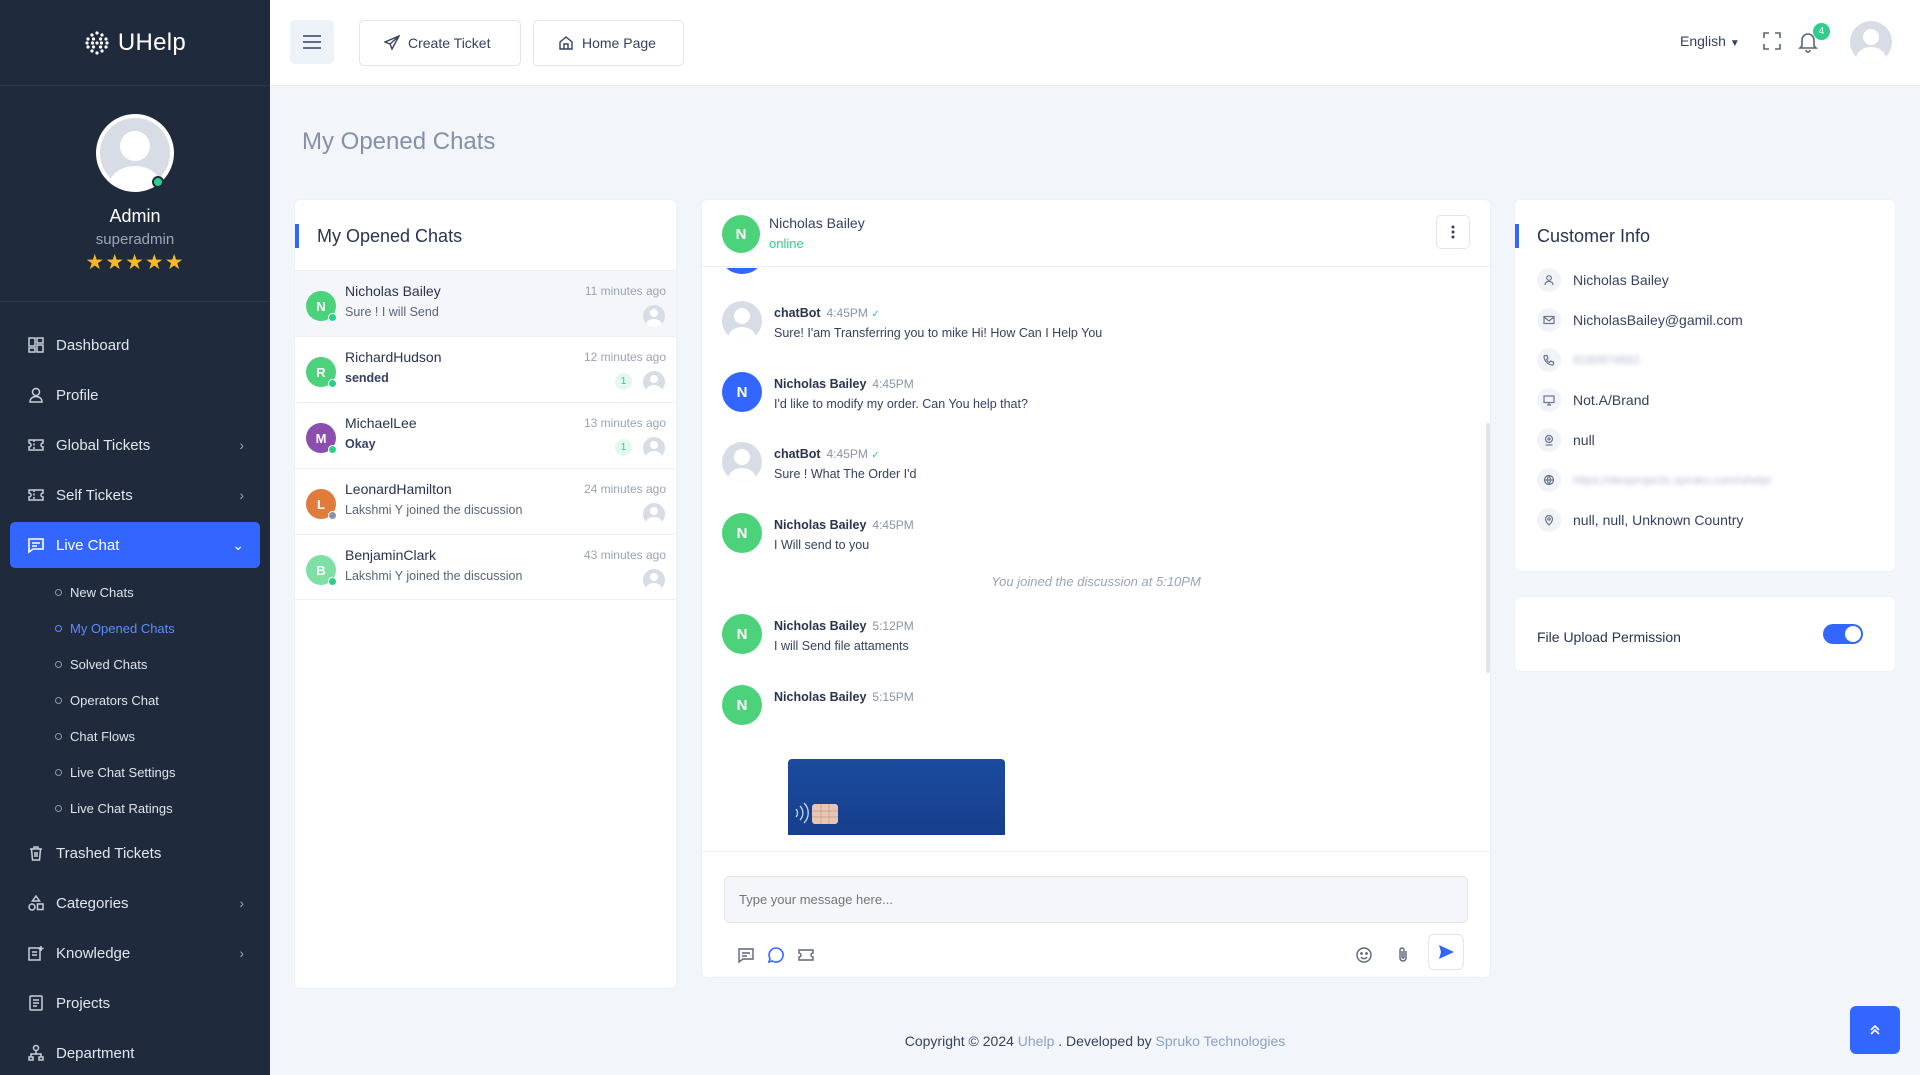 The width and height of the screenshot is (1920, 1075). I want to click on sidebar-item-label: Global Tickets, so click(103, 445).